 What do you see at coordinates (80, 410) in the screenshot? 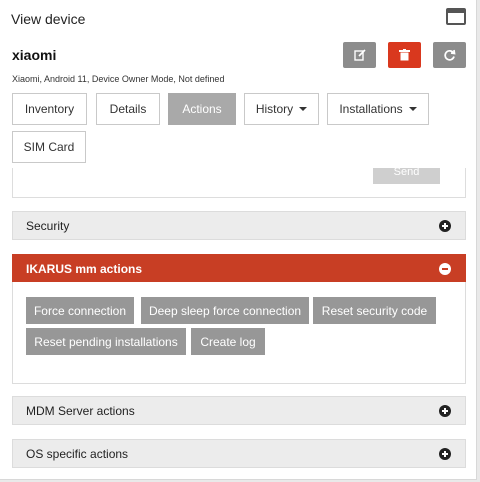
I see `section-title: MDM Server actions` at bounding box center [80, 410].